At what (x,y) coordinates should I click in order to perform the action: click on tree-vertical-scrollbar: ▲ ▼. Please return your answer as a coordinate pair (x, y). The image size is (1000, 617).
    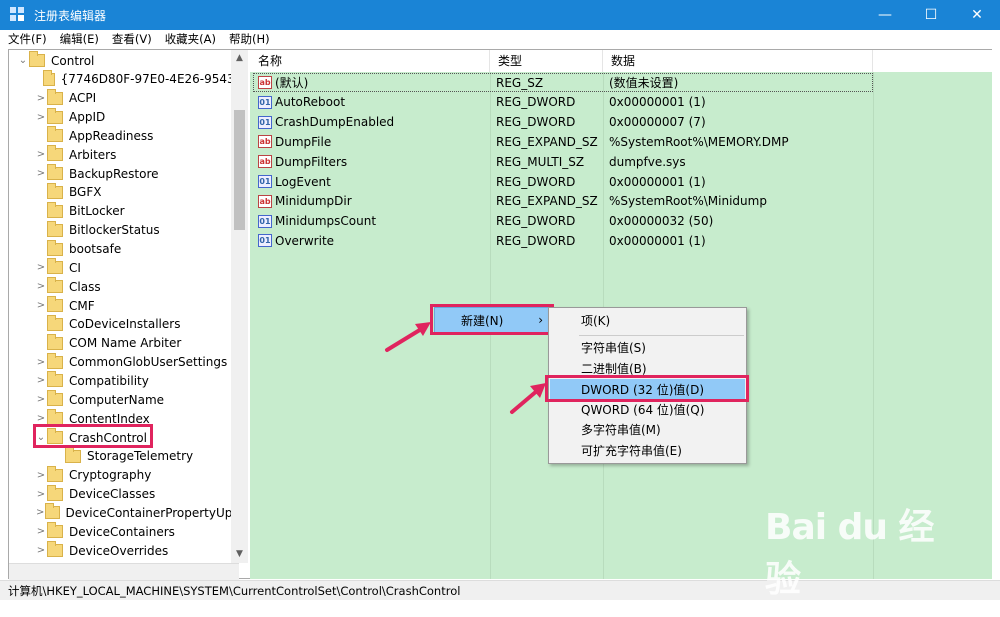
    Looking at the image, I should click on (239, 306).